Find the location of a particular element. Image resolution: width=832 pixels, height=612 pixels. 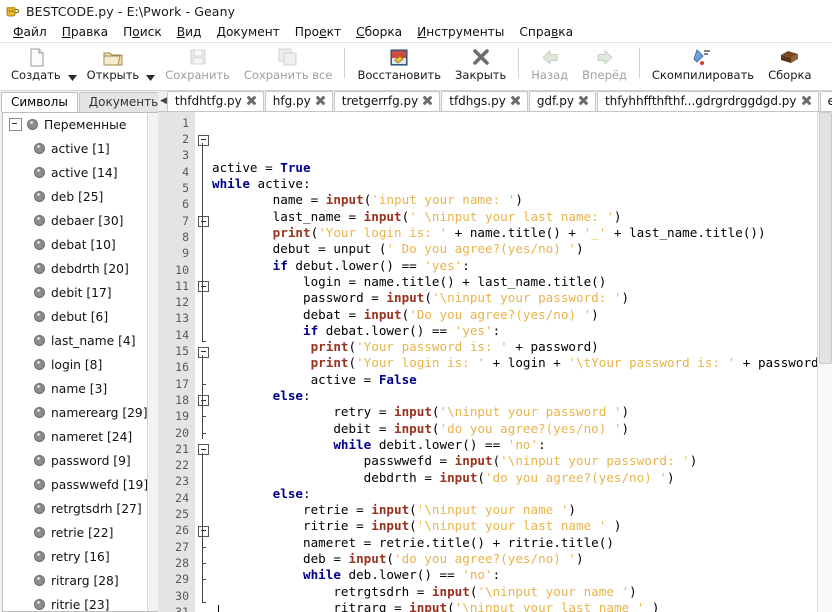

code-token: : is located at coordinates (307, 396).